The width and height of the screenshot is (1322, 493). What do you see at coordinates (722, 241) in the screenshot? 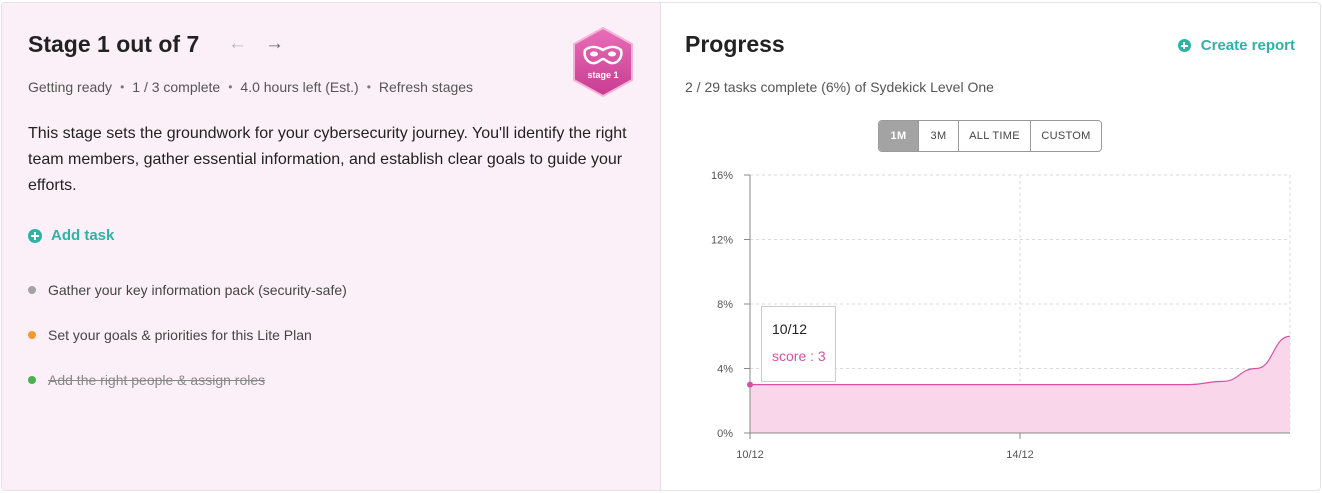
I see `y-tick-label: 12%` at bounding box center [722, 241].